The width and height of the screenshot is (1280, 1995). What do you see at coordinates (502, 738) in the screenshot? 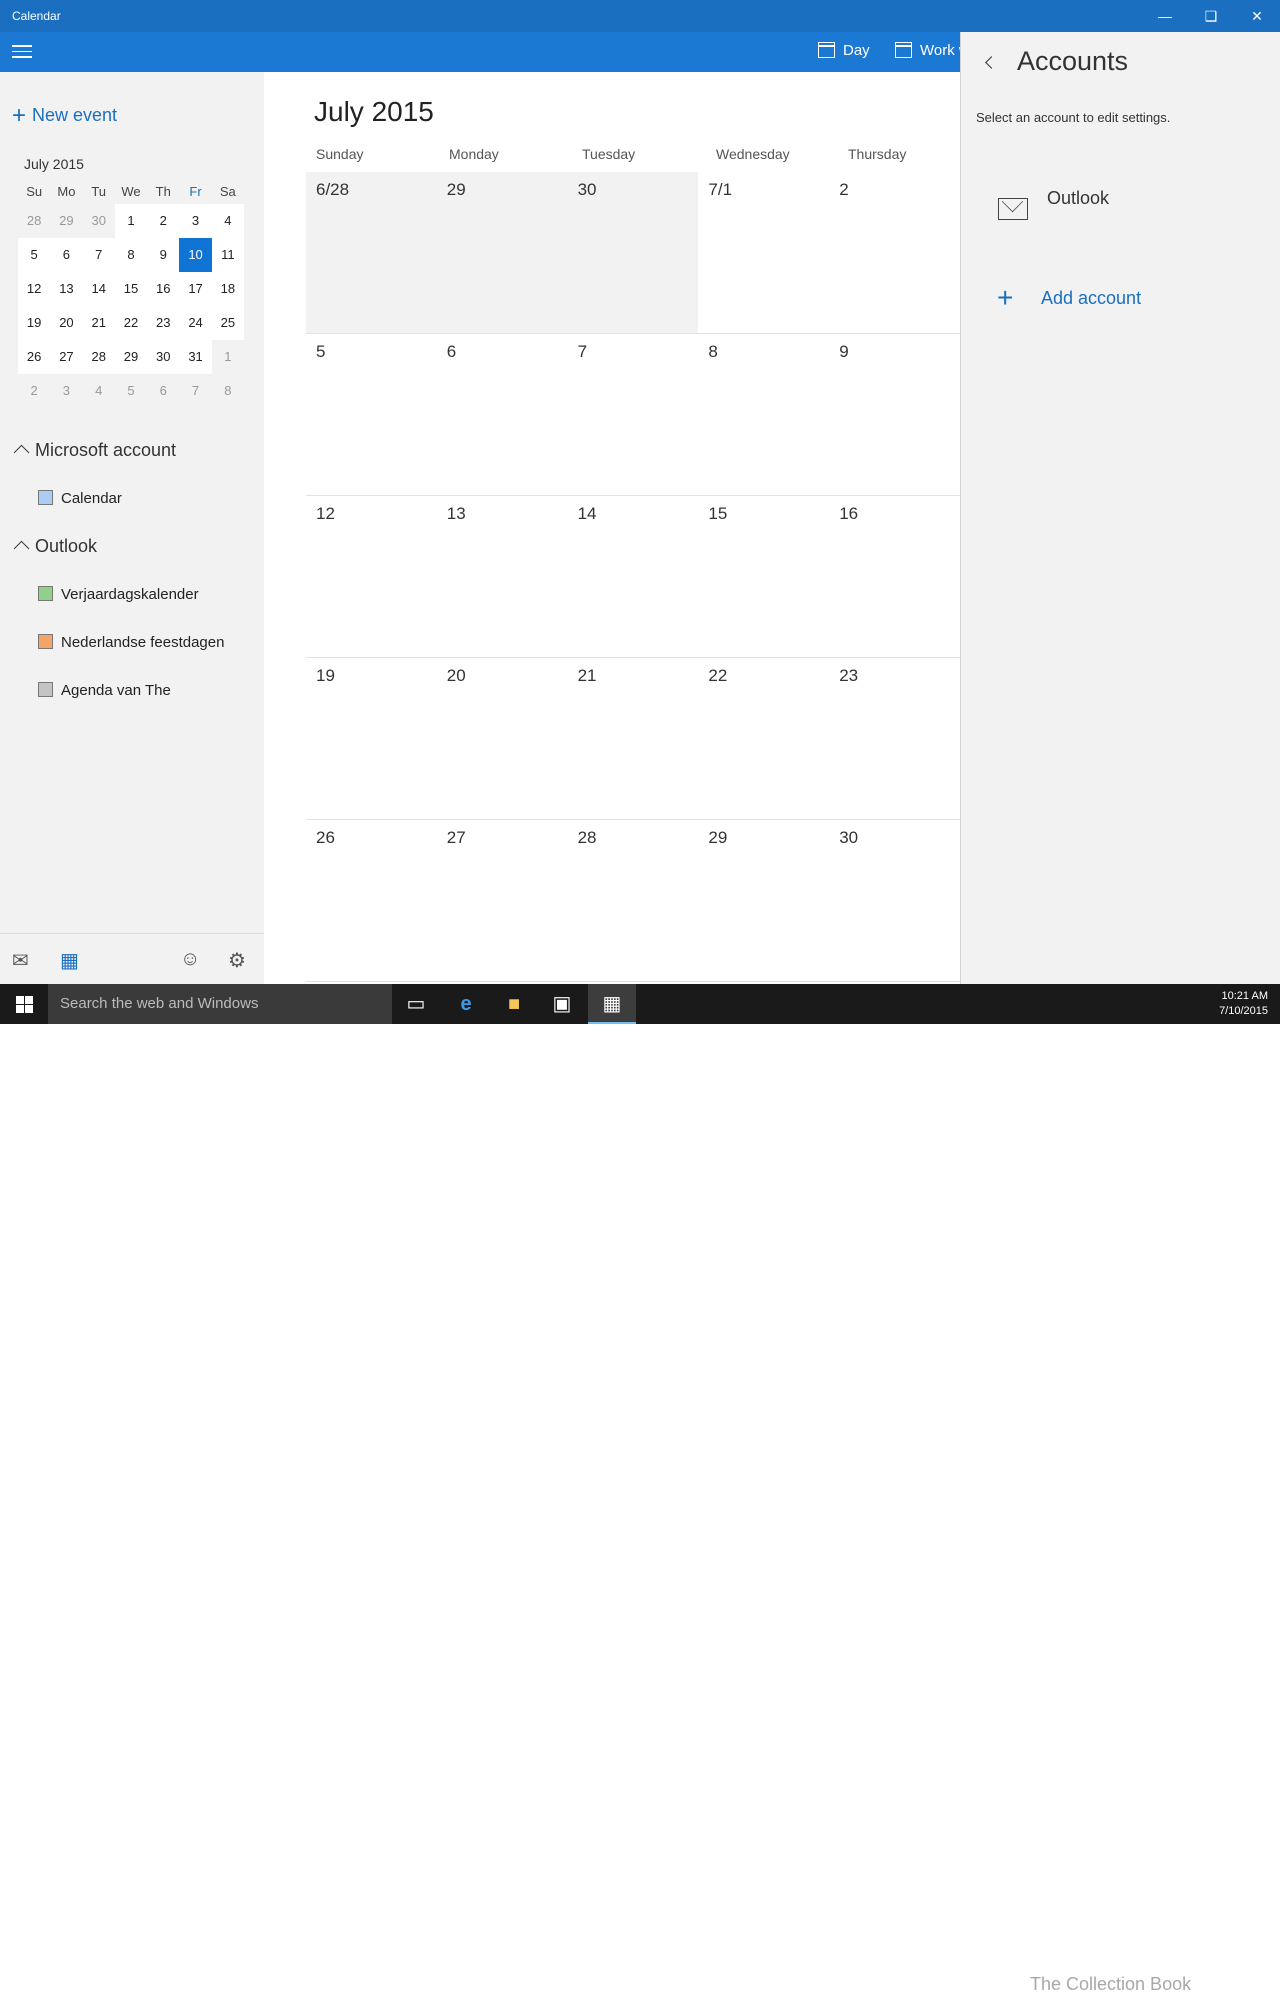
I see `day-cell: 20` at bounding box center [502, 738].